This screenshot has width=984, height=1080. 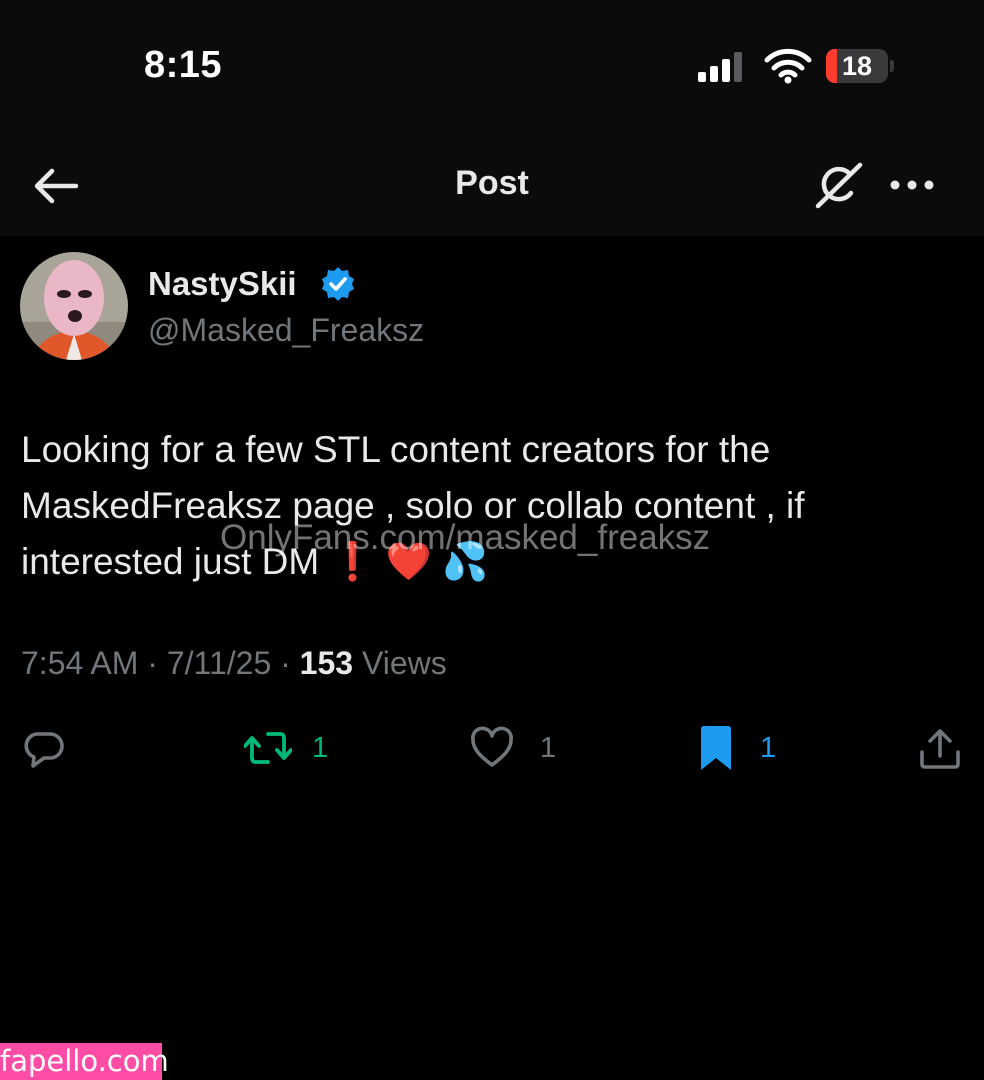 I want to click on wifi-icon, so click(x=788, y=66).